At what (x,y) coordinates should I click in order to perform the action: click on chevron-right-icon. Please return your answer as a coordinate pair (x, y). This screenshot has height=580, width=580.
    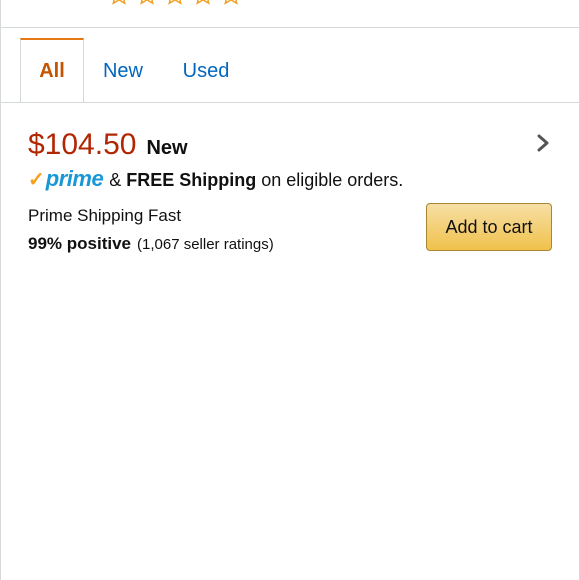
    Looking at the image, I should click on (543, 143).